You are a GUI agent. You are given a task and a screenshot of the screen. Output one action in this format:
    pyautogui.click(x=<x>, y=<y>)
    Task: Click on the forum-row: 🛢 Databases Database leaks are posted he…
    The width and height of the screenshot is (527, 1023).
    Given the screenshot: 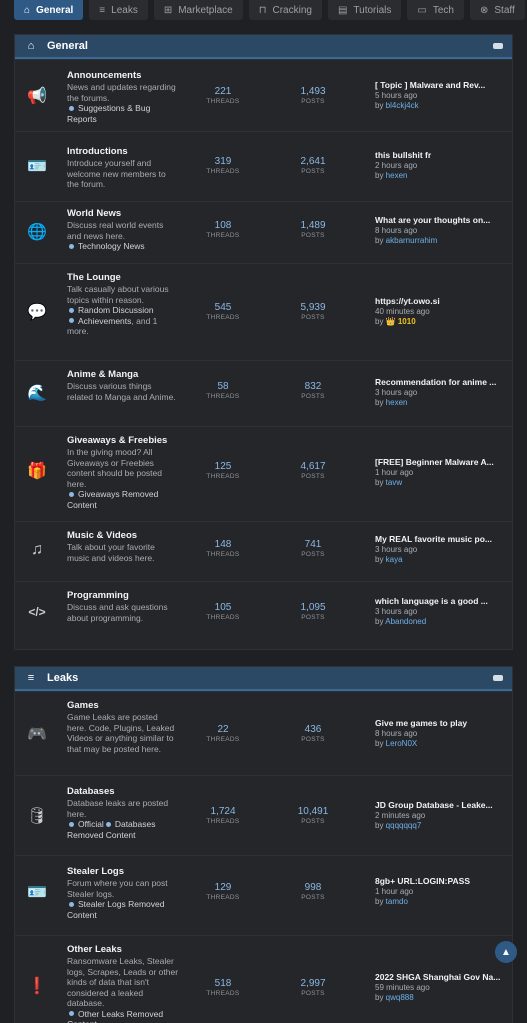 What is the action you would take?
    pyautogui.click(x=263, y=815)
    